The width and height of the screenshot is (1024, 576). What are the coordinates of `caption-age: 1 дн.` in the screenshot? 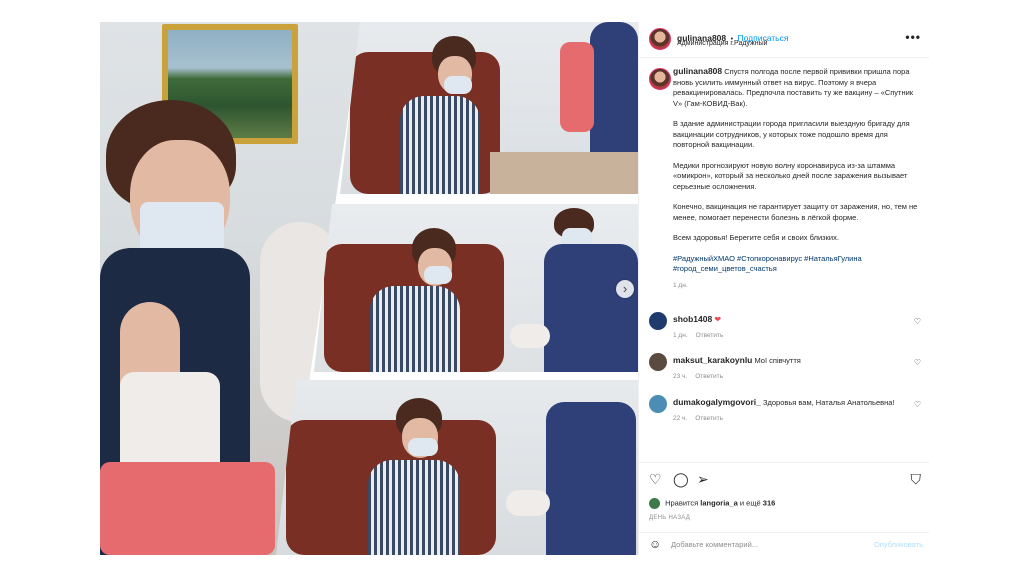 It's located at (680, 285).